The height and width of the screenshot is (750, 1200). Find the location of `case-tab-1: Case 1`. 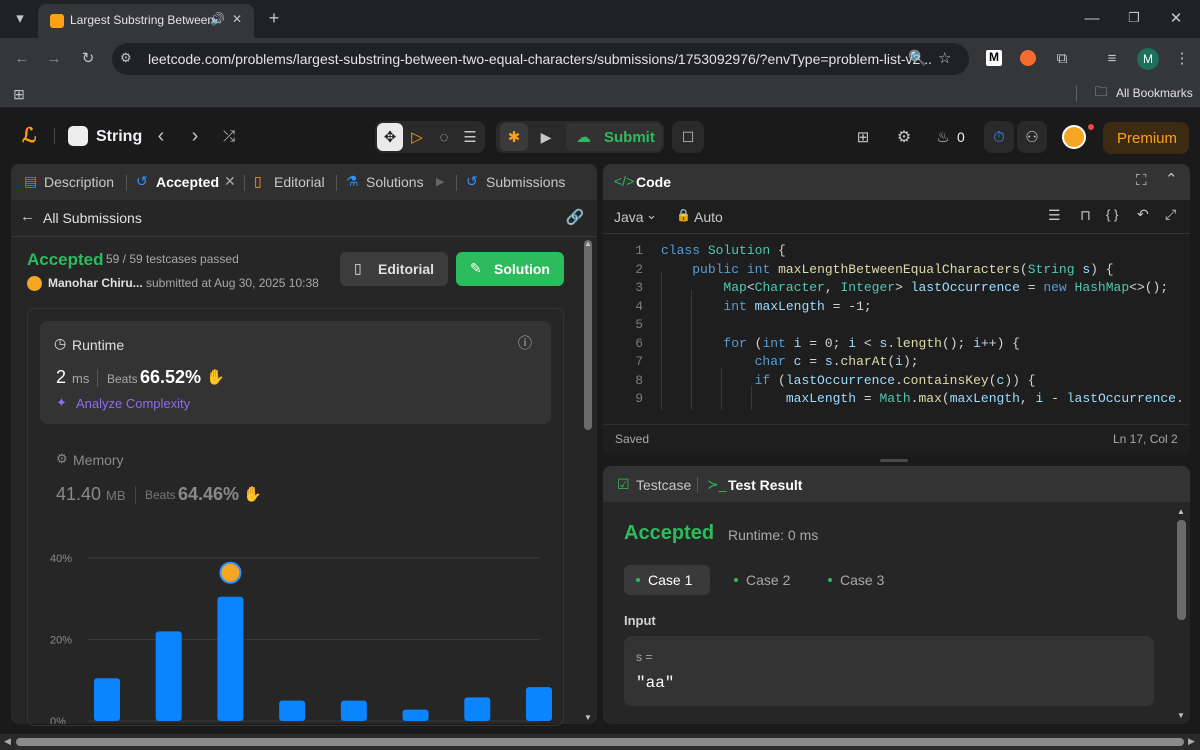

case-tab-1: Case 1 is located at coordinates (667, 580).